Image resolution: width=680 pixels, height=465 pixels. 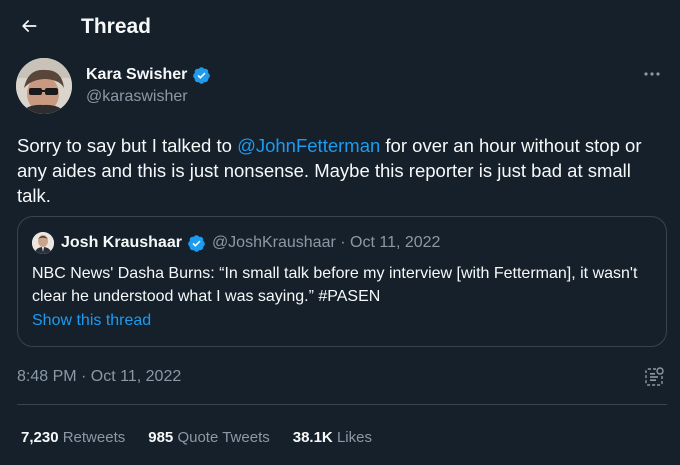 What do you see at coordinates (136, 75) in the screenshot?
I see `author-name: Kara Swisher` at bounding box center [136, 75].